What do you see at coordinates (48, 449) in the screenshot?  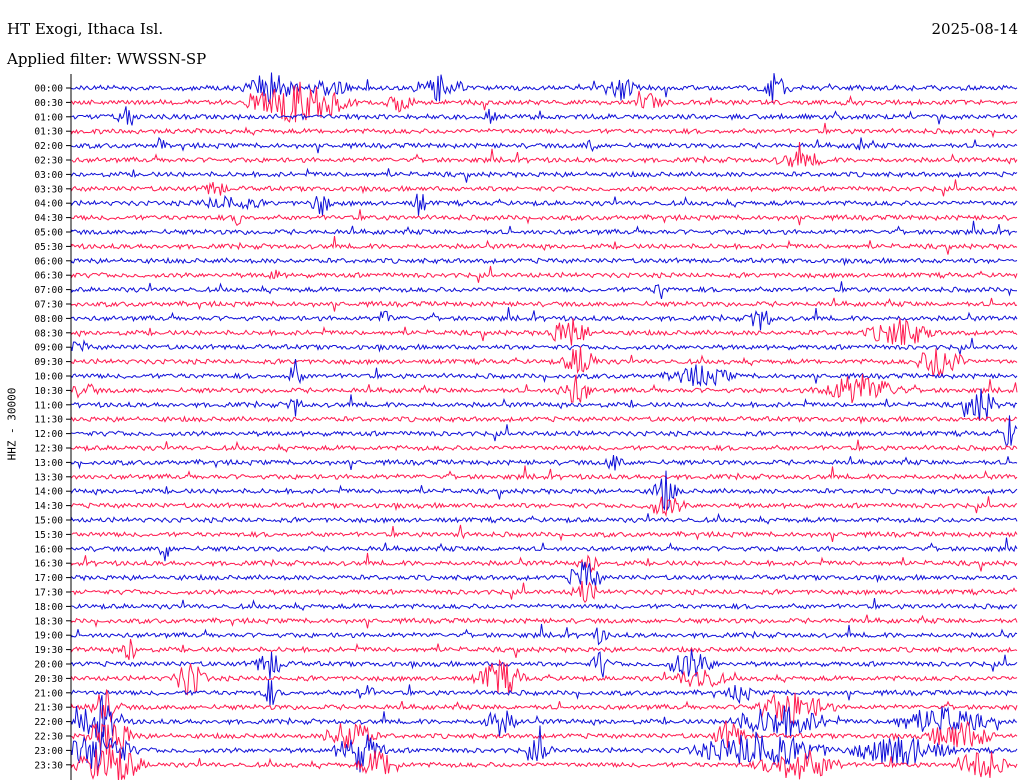 I see `time-tick-label: 12:30` at bounding box center [48, 449].